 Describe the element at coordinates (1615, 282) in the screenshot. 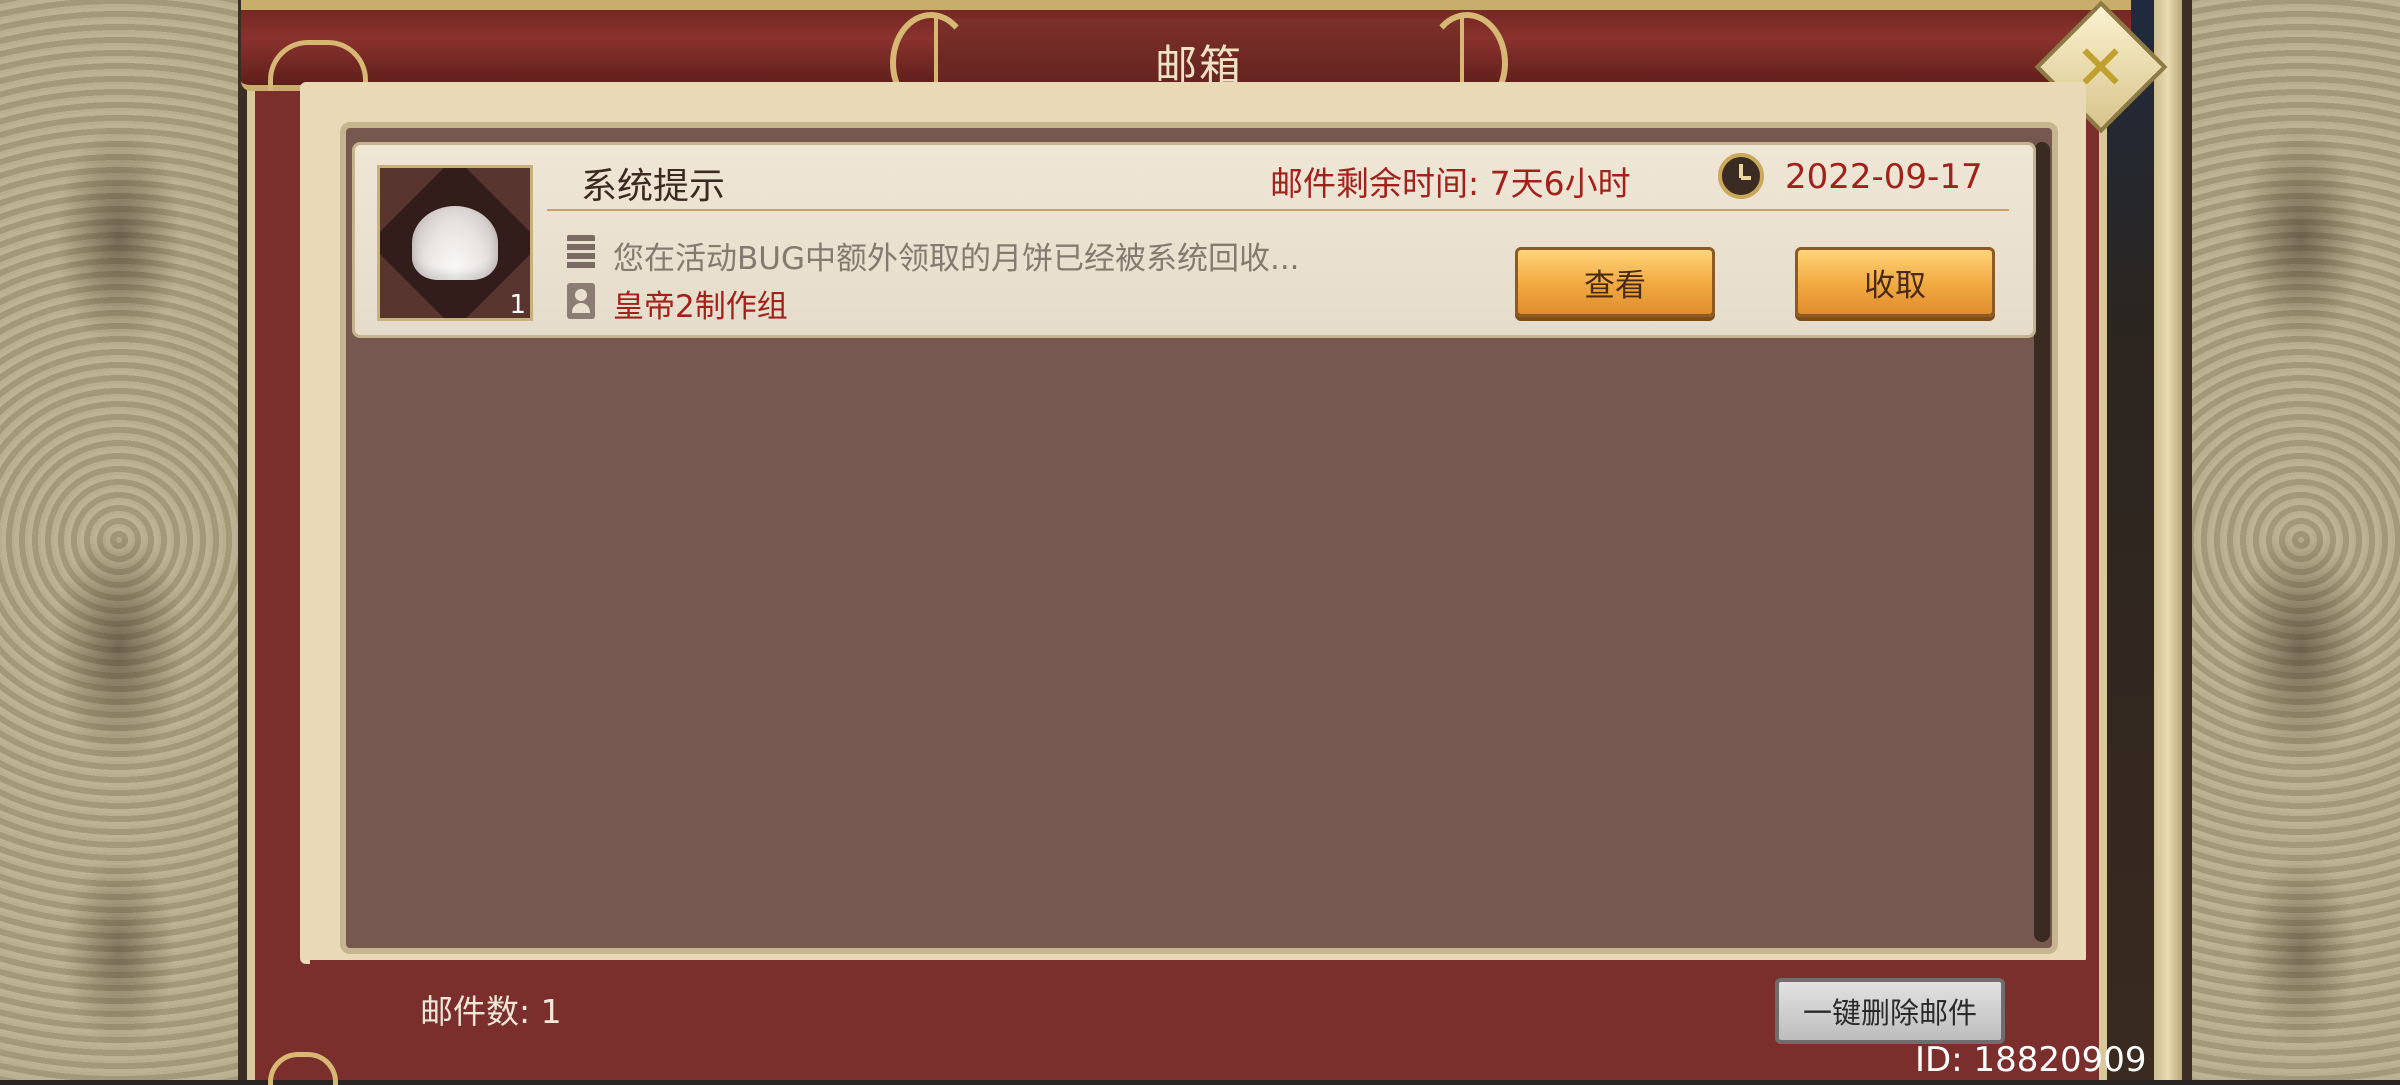

I see `view-button: 查看` at that location.